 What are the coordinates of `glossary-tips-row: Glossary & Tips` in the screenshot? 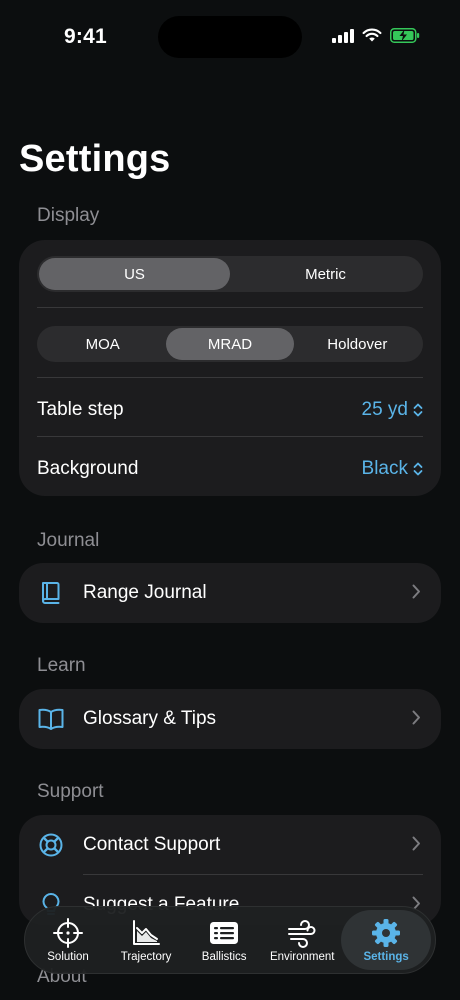 It's located at (230, 719).